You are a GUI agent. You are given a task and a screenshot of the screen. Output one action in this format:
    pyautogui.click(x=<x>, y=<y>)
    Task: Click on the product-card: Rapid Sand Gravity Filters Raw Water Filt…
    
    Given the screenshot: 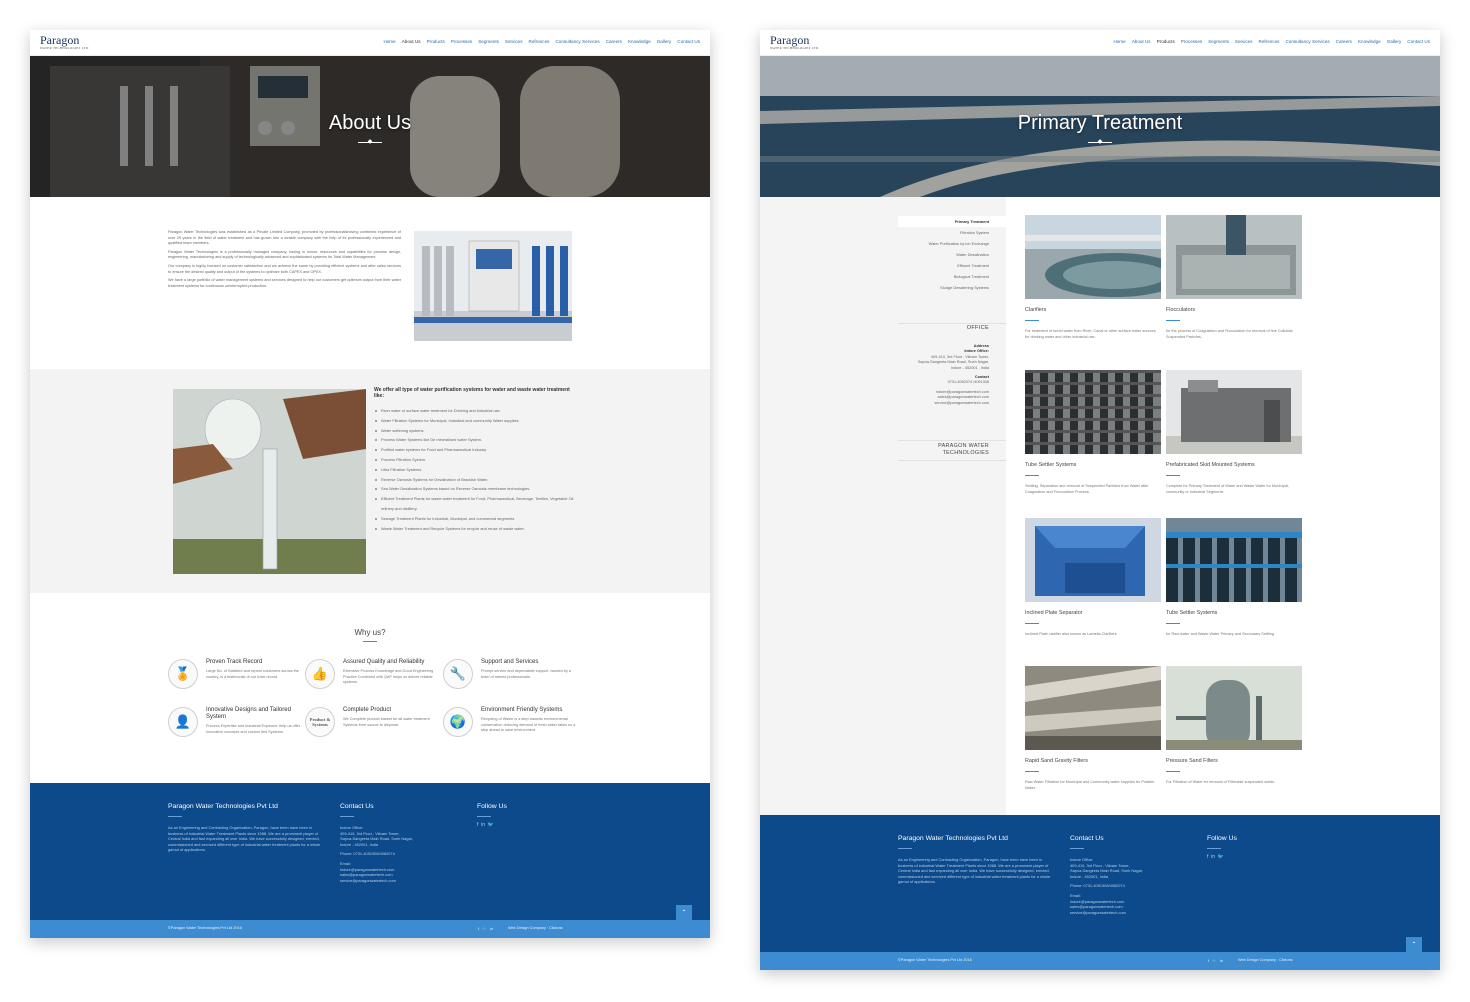 What is the action you would take?
    pyautogui.click(x=1093, y=728)
    